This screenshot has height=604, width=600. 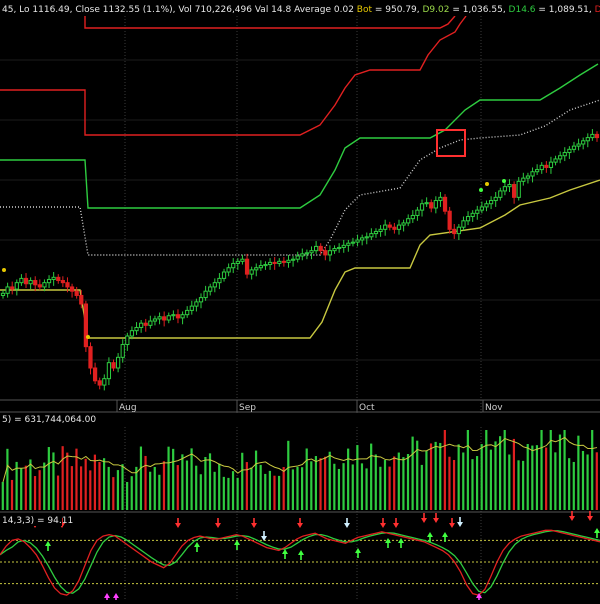 What do you see at coordinates (4, 270) in the screenshot?
I see `signal-dot` at bounding box center [4, 270].